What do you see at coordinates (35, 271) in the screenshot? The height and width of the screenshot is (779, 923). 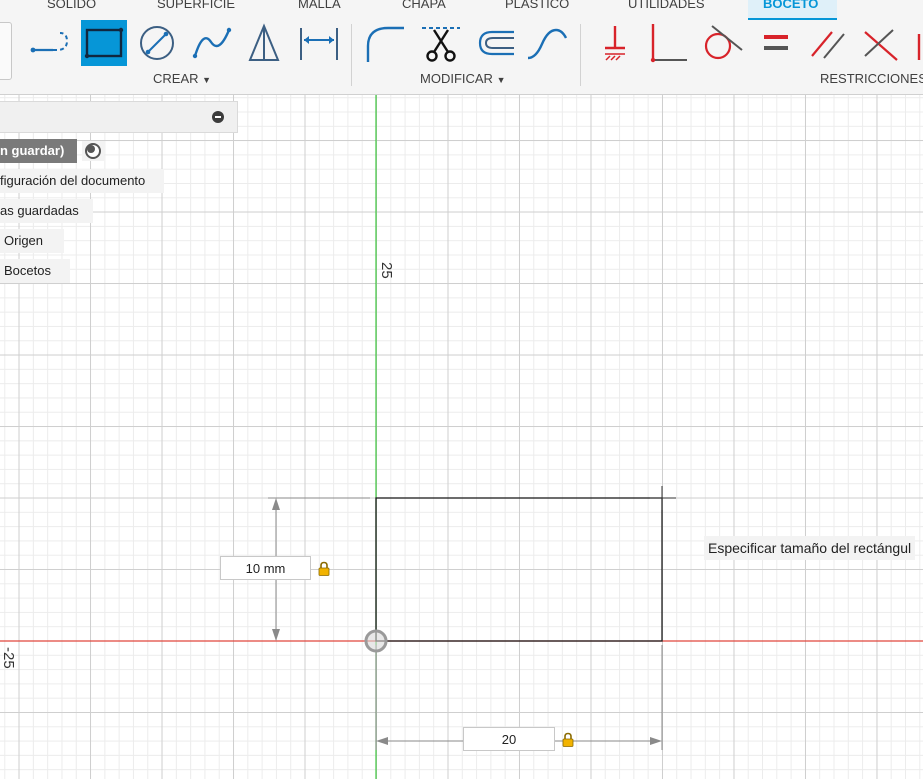 I see `browser-item-sketches: Bocetos` at bounding box center [35, 271].